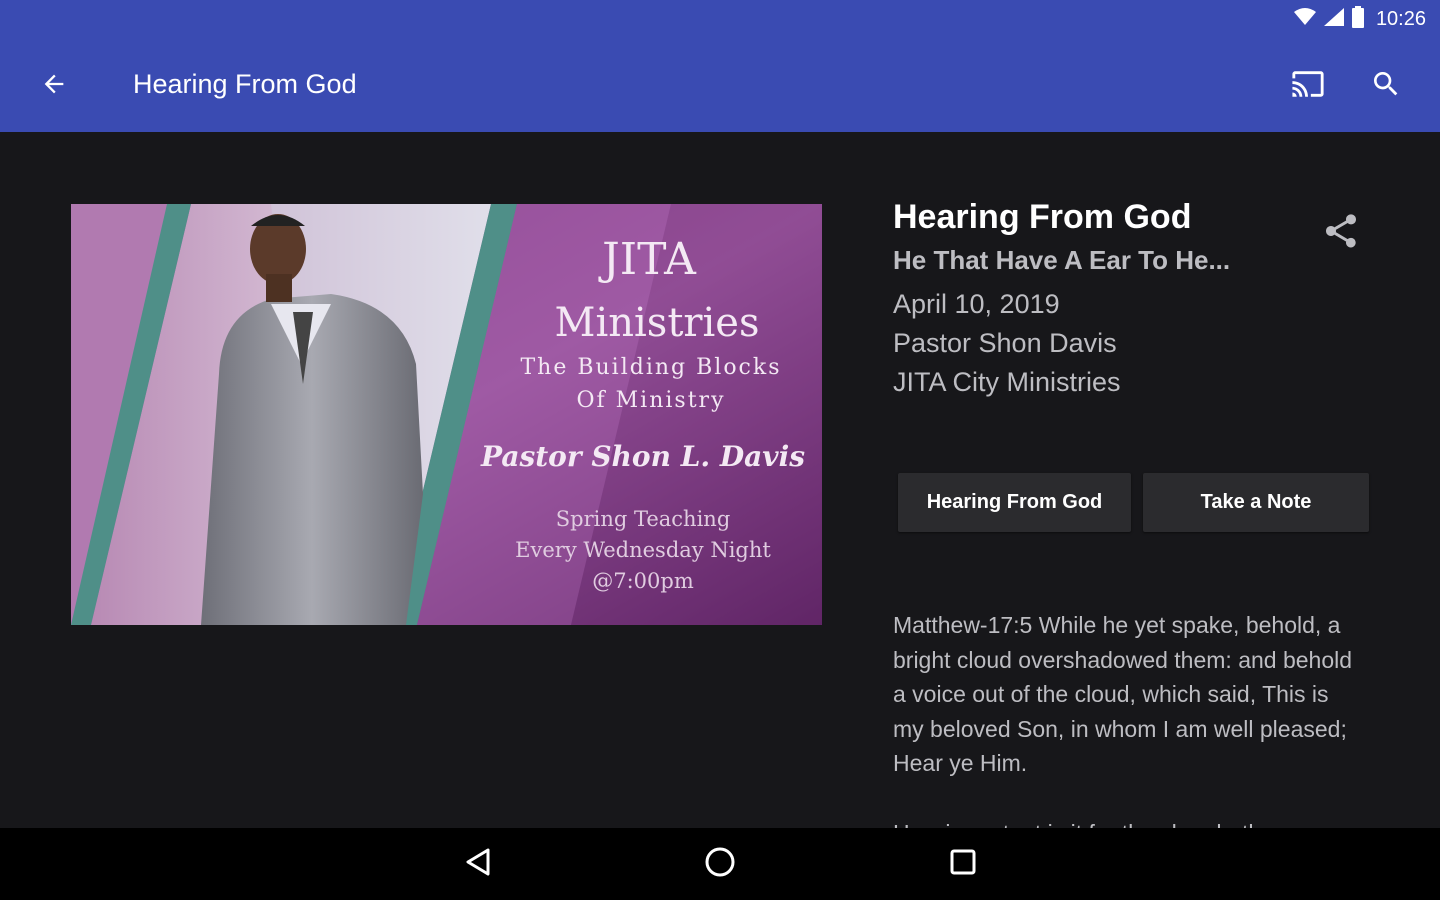  I want to click on search-icon, so click(1386, 86).